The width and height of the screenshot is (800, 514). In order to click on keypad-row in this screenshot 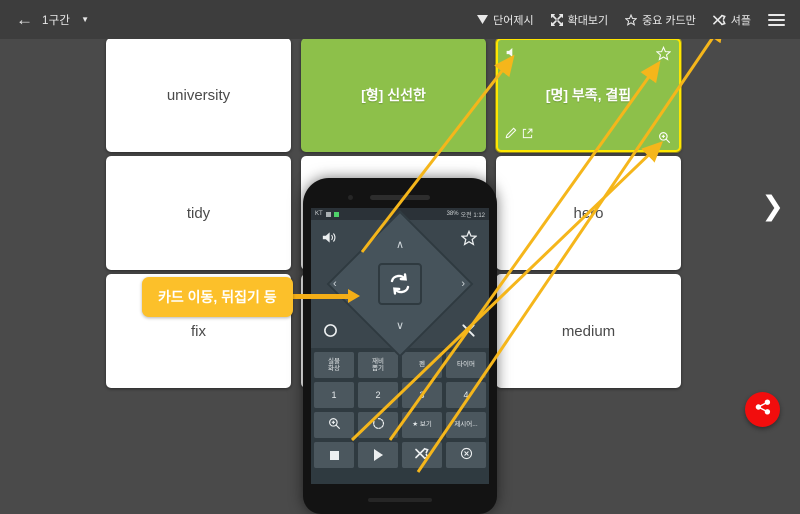, I will do `click(400, 455)`.